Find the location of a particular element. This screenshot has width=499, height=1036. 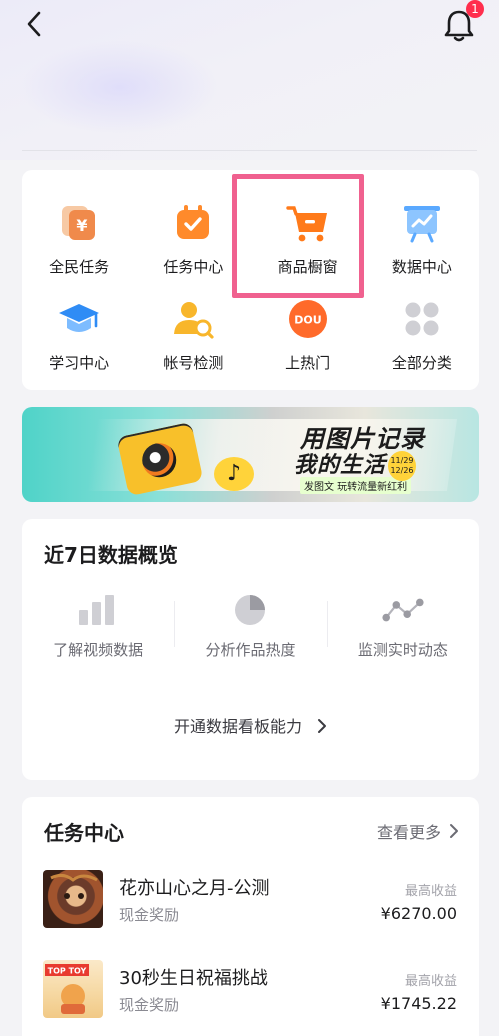

tool-label: 数据中心 is located at coordinates (421, 267).